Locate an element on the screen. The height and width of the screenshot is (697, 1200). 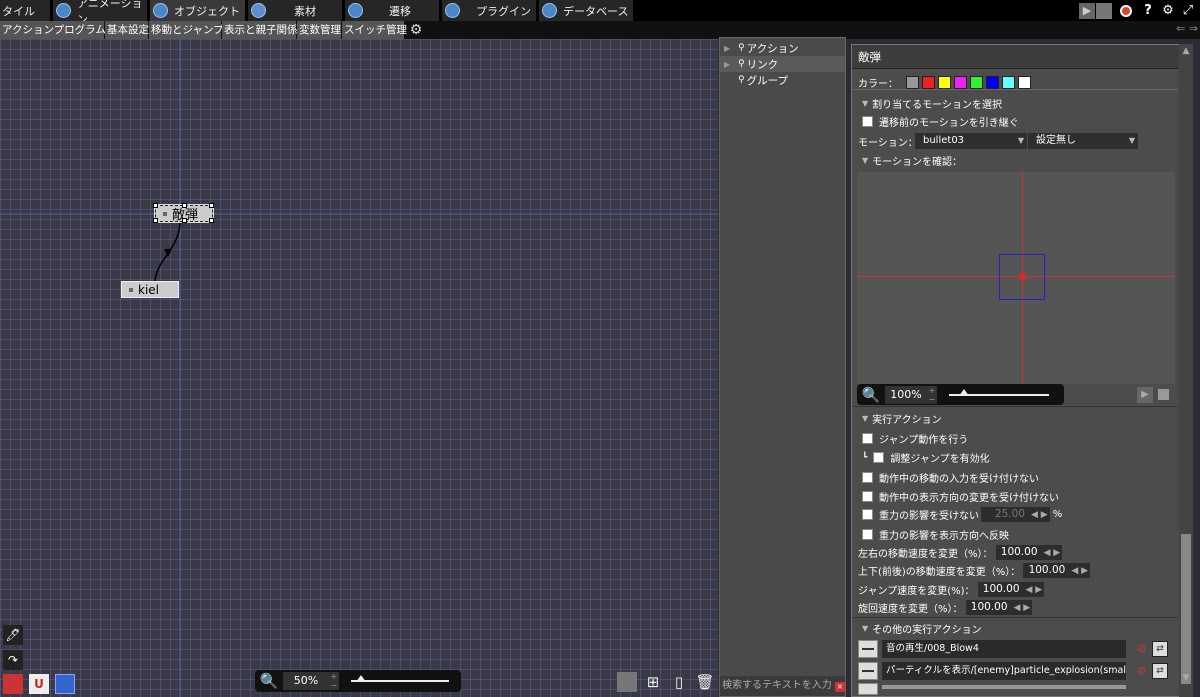
tree-item-group: ⚲ グループ is located at coordinates (782, 80).